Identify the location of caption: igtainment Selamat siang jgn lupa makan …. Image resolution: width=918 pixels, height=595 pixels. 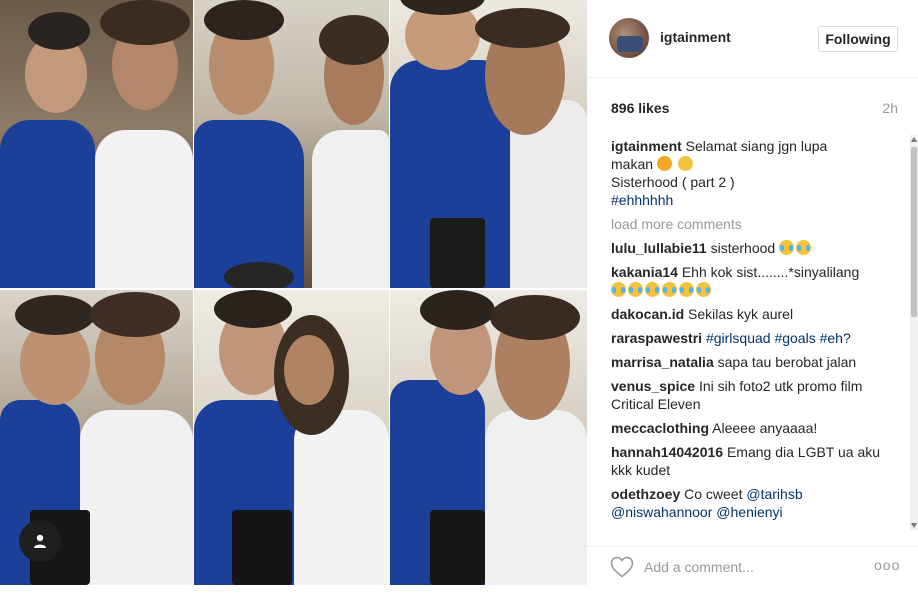
(756, 173).